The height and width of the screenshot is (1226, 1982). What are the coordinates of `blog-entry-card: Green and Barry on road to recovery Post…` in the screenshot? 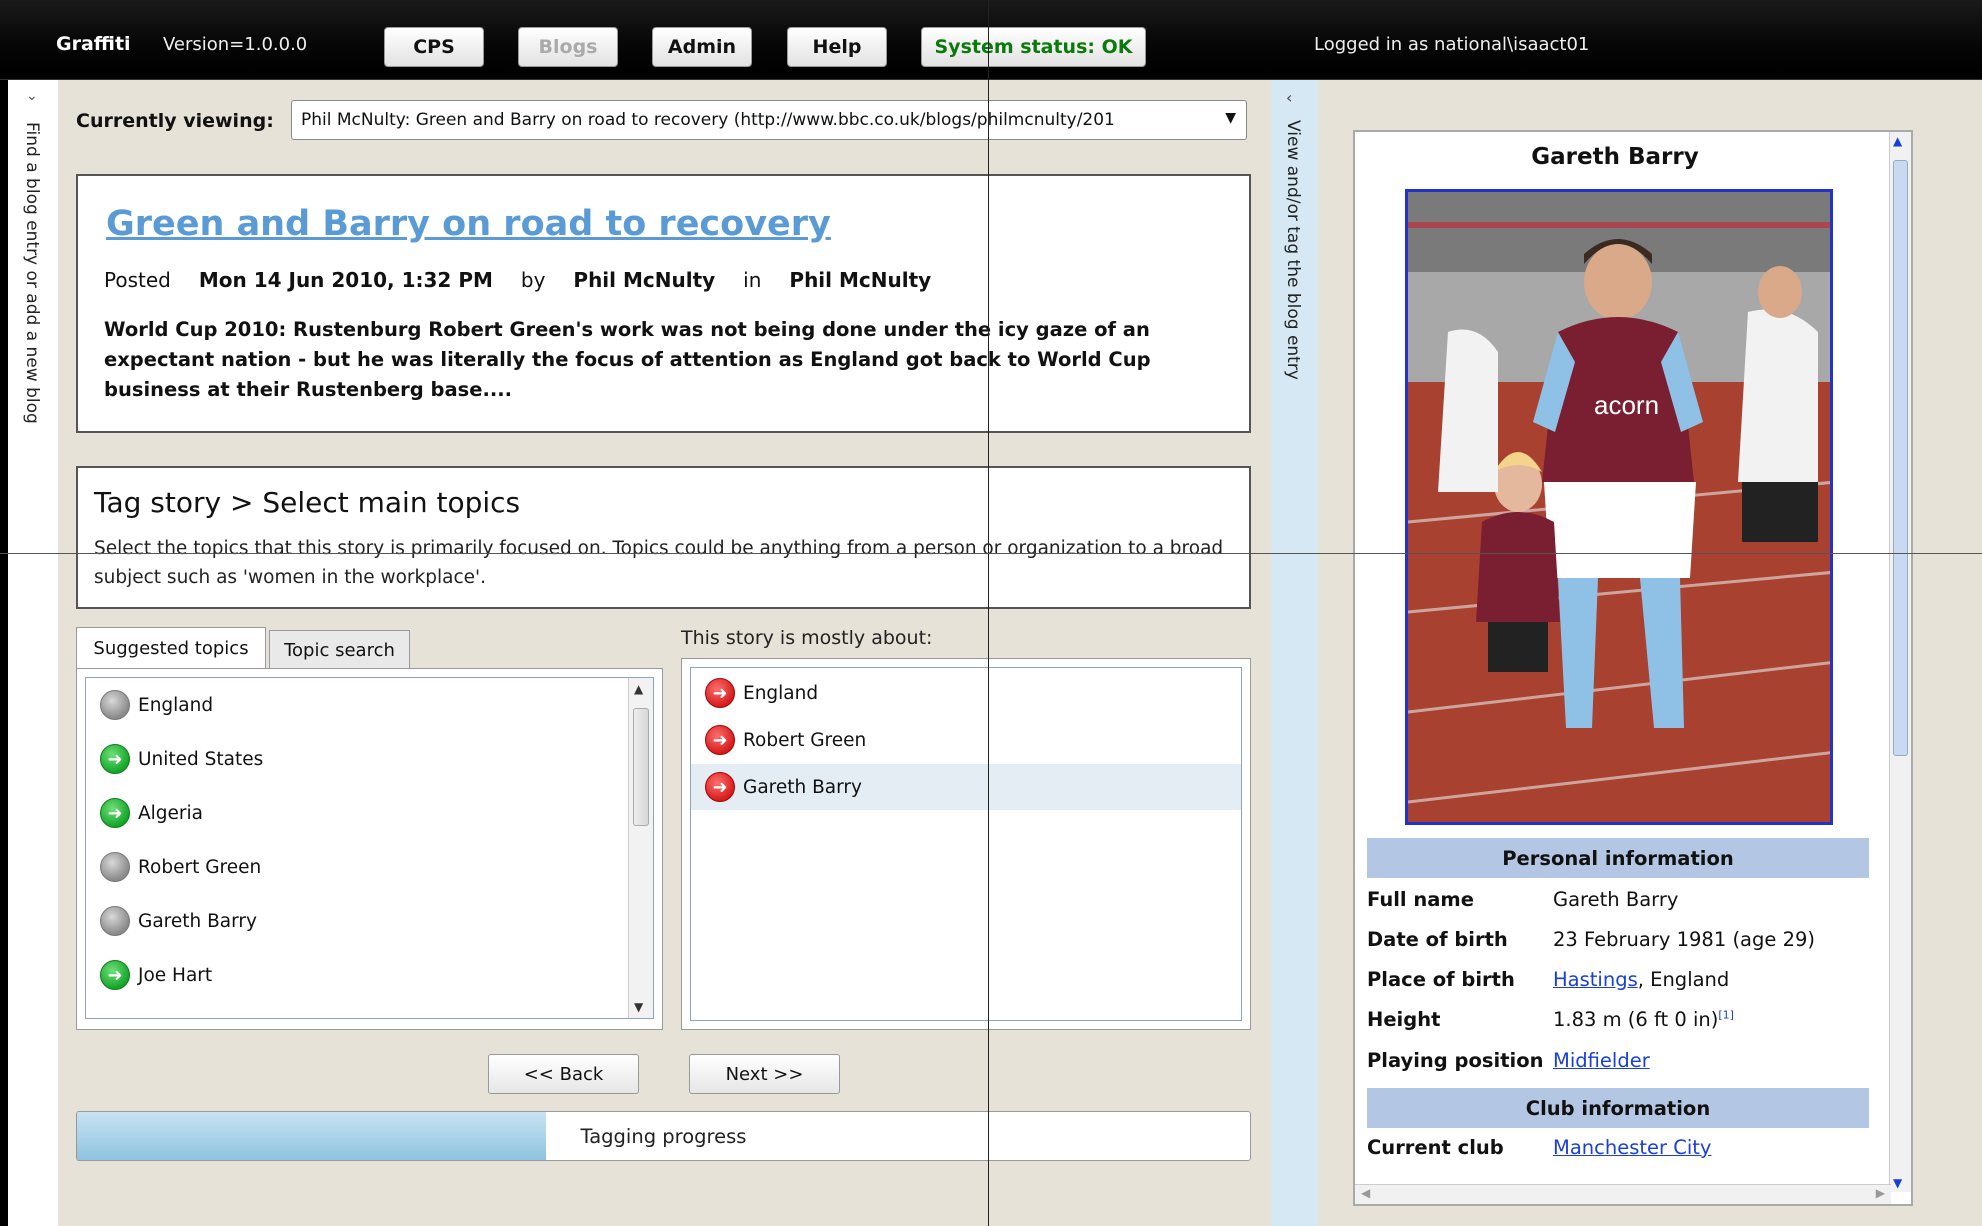 It's located at (663, 303).